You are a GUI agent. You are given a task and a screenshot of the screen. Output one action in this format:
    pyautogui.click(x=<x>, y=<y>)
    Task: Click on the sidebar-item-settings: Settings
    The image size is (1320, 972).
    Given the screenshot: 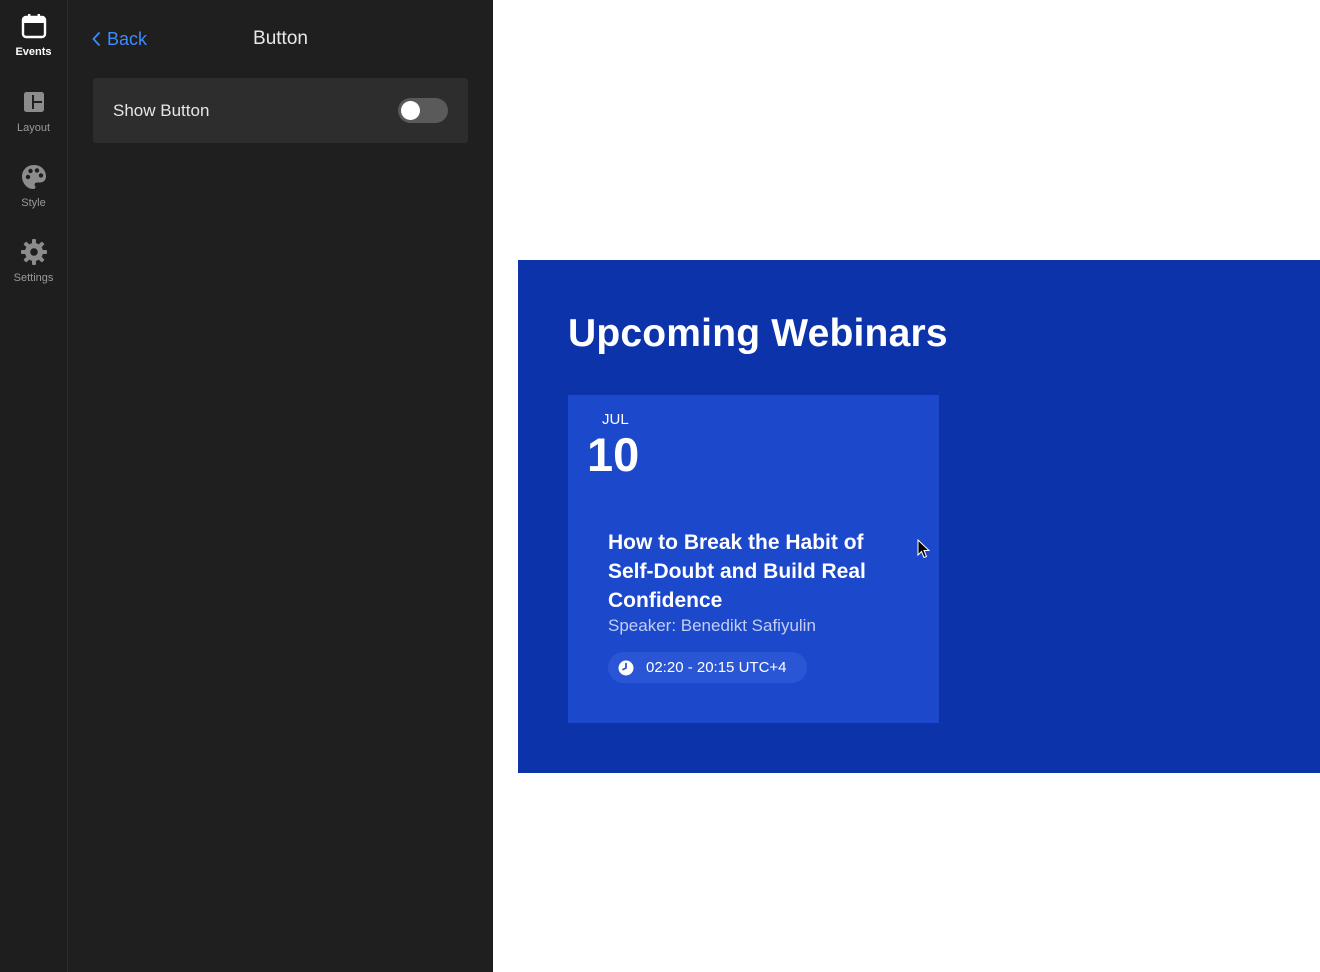 What is the action you would take?
    pyautogui.click(x=33, y=261)
    